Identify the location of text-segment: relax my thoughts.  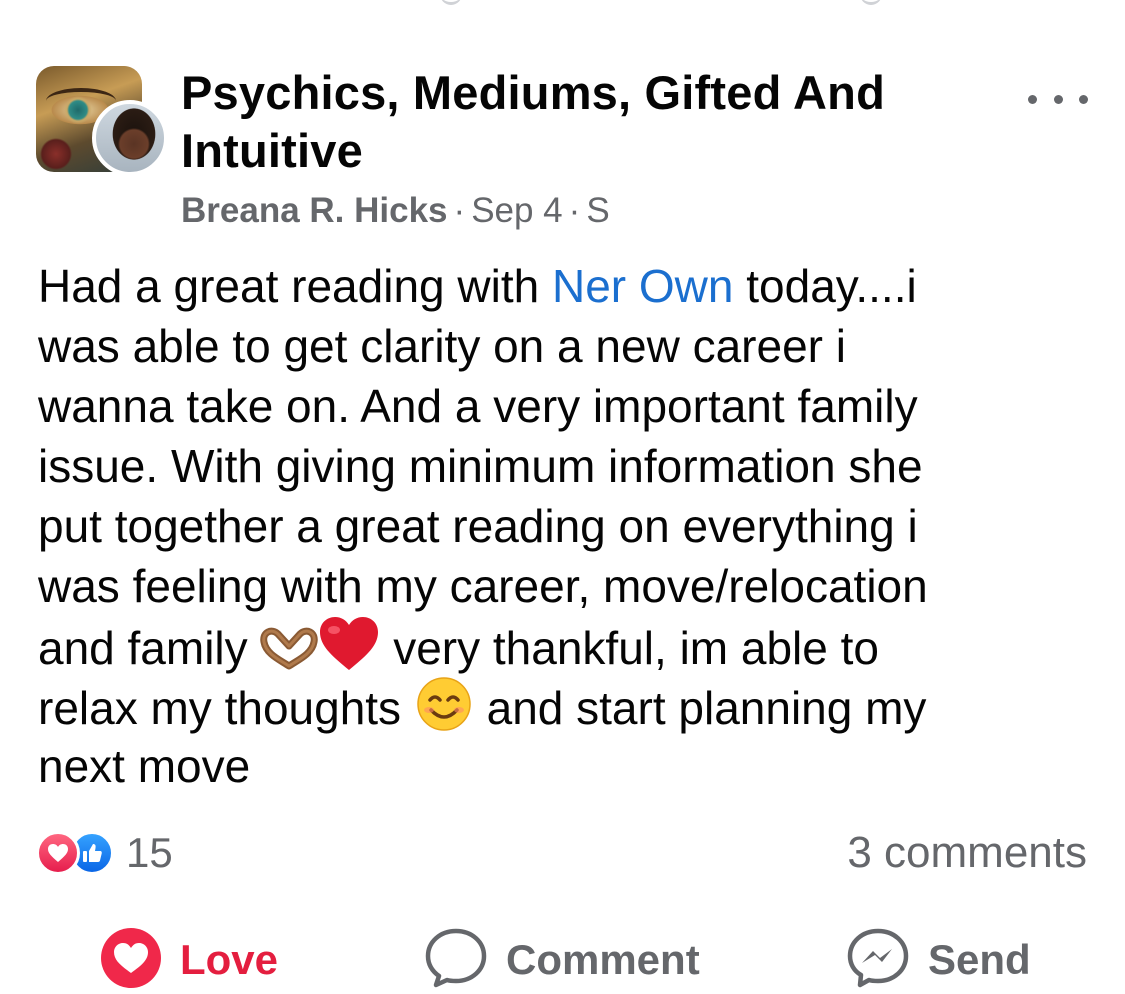
(226, 708).